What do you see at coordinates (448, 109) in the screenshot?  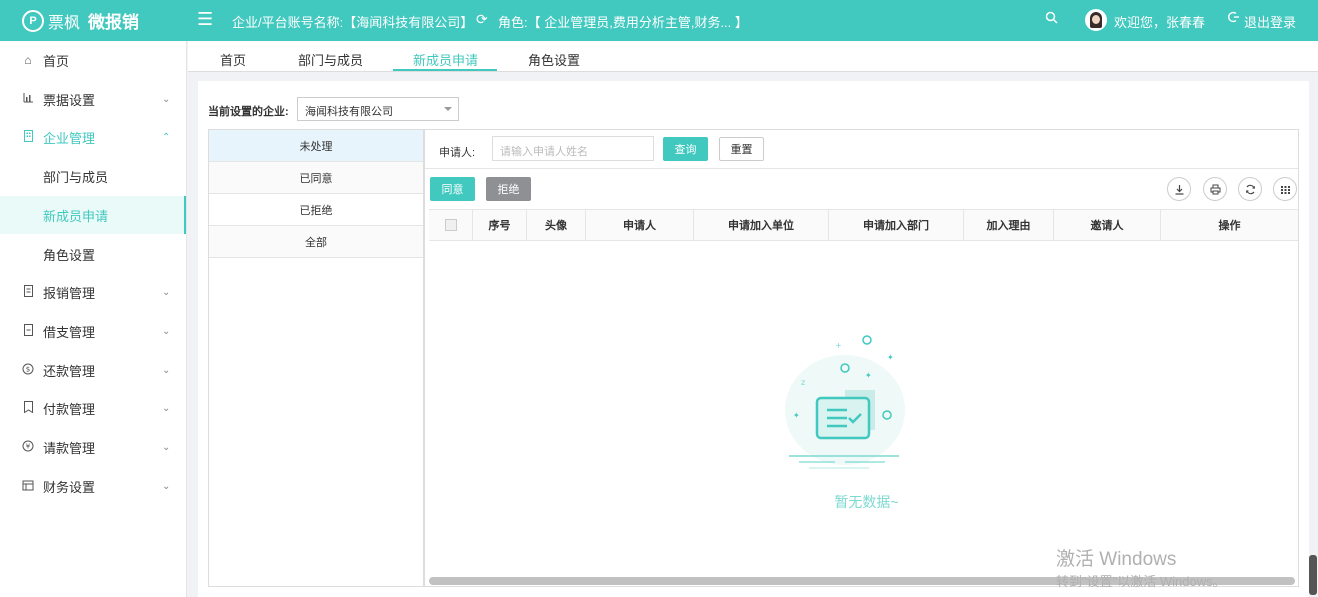 I see `caret-down-icon` at bounding box center [448, 109].